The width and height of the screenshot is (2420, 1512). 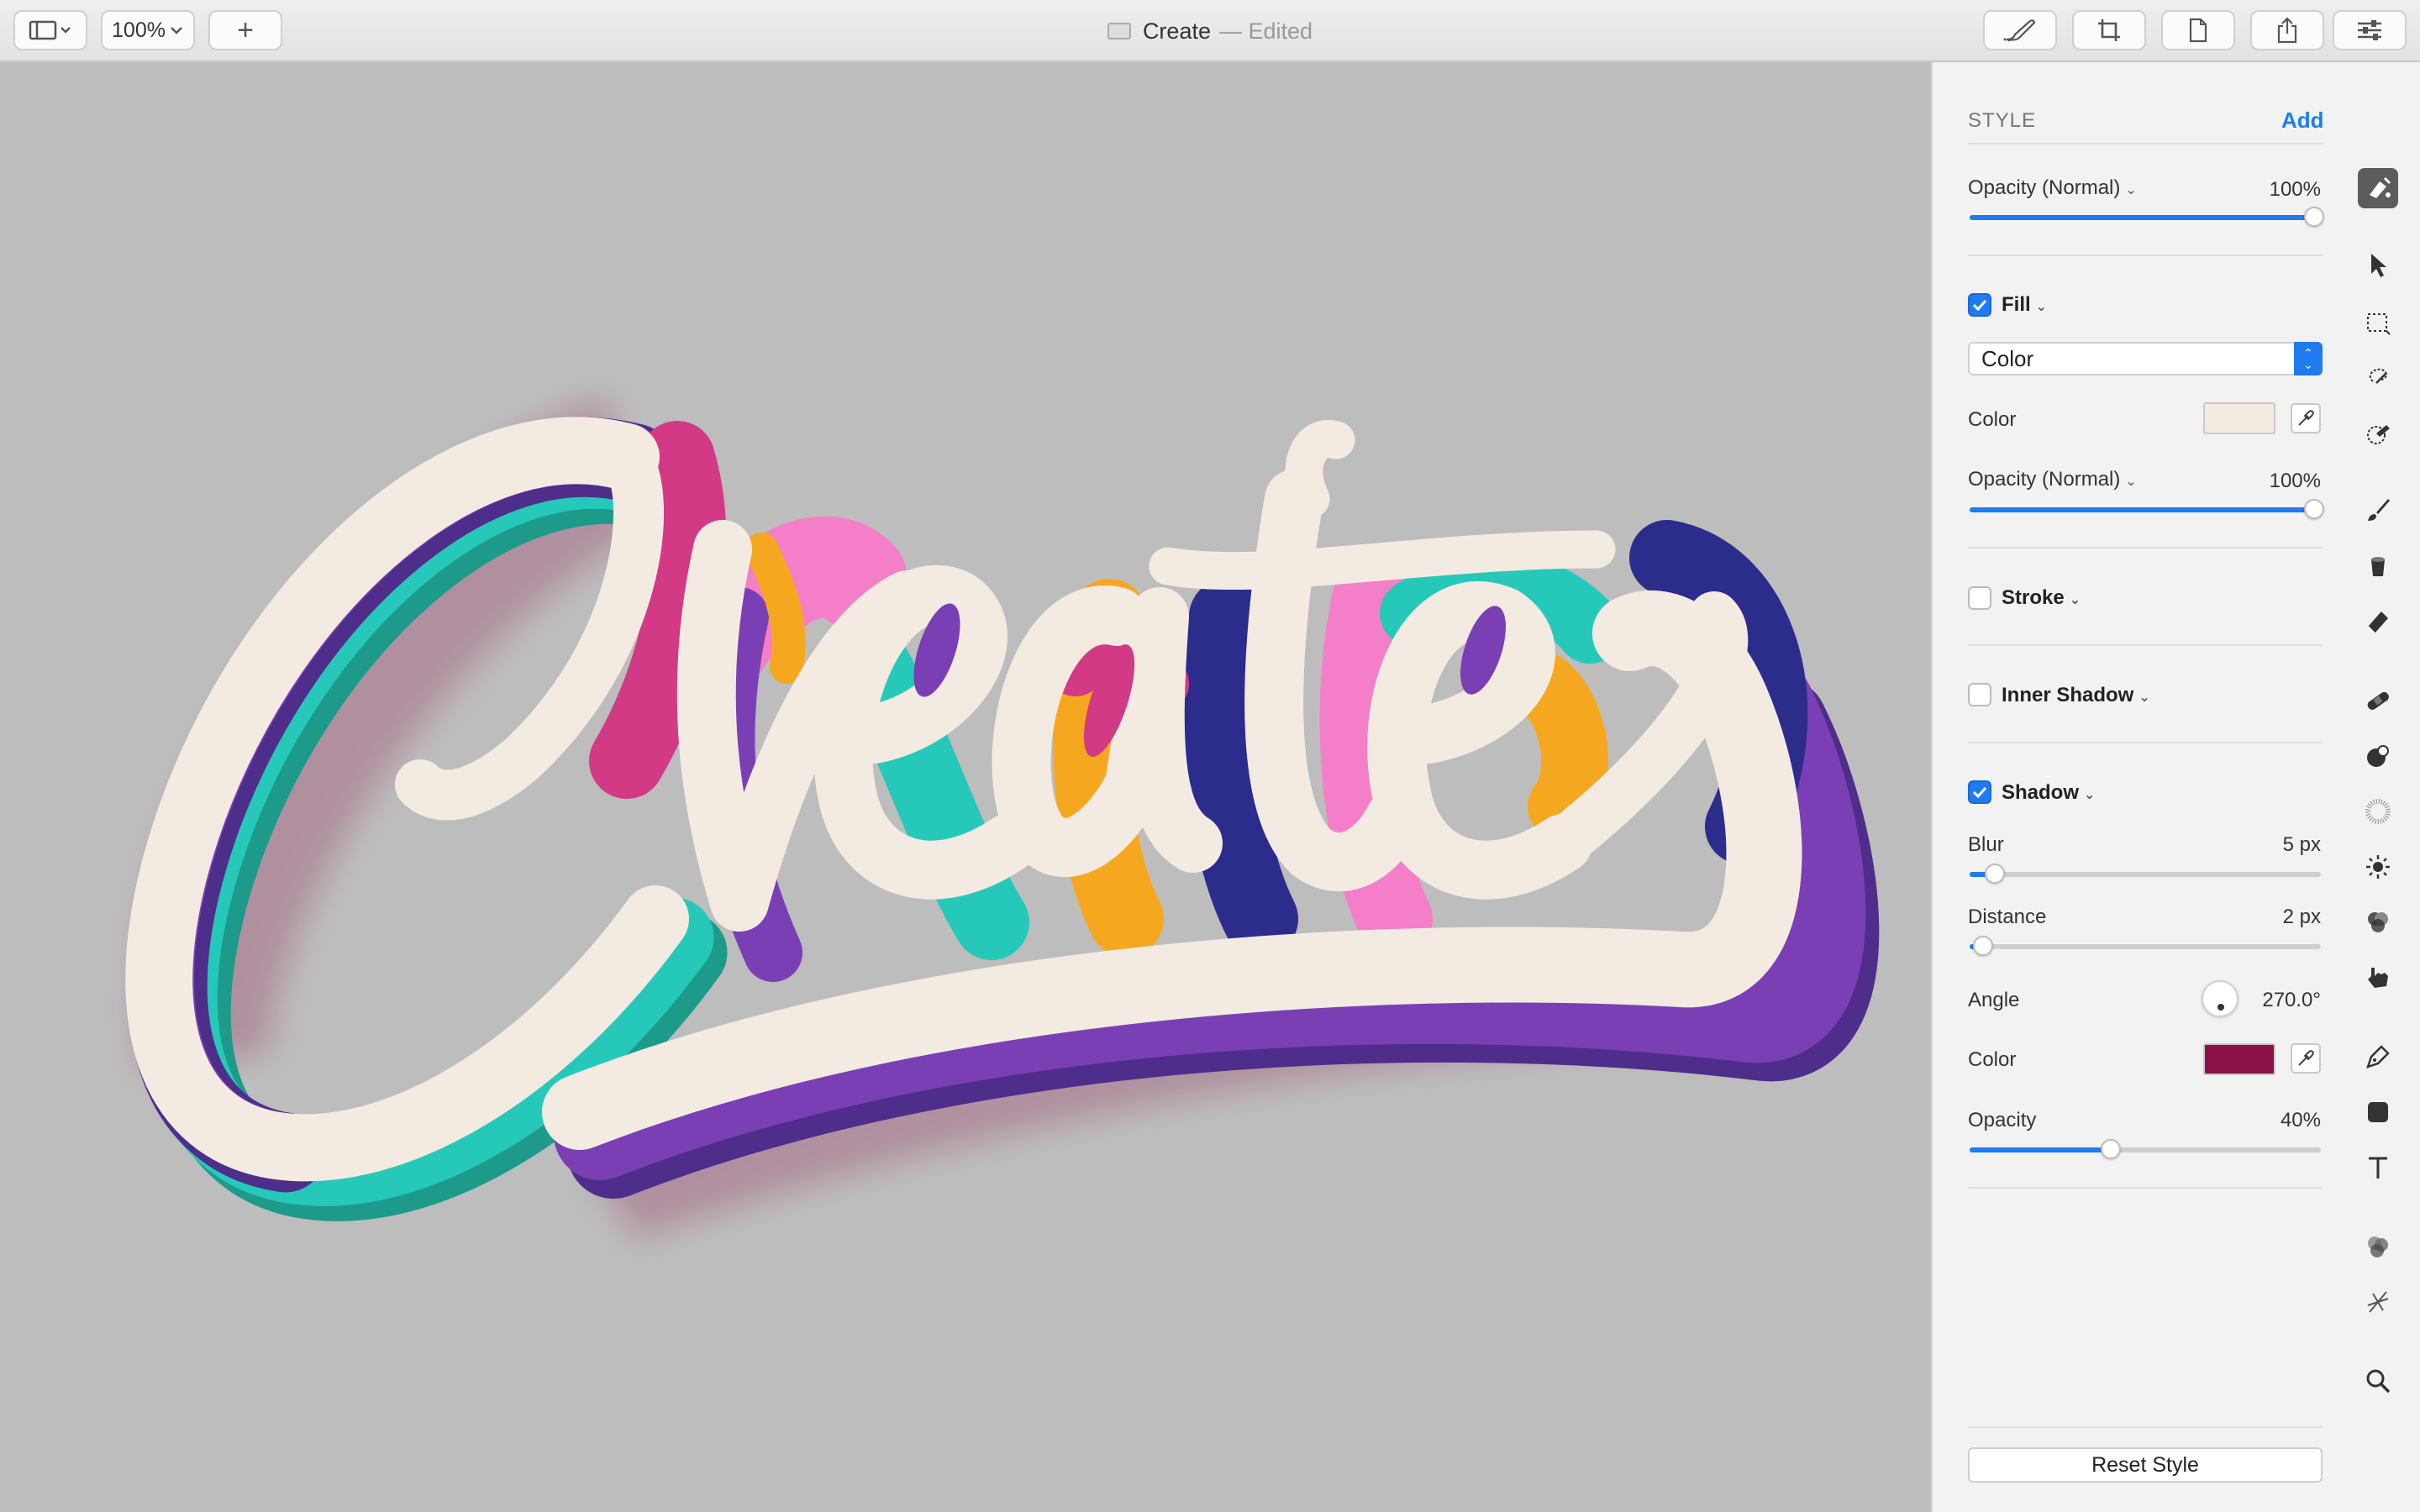 I want to click on brightness-tool, so click(x=2378, y=867).